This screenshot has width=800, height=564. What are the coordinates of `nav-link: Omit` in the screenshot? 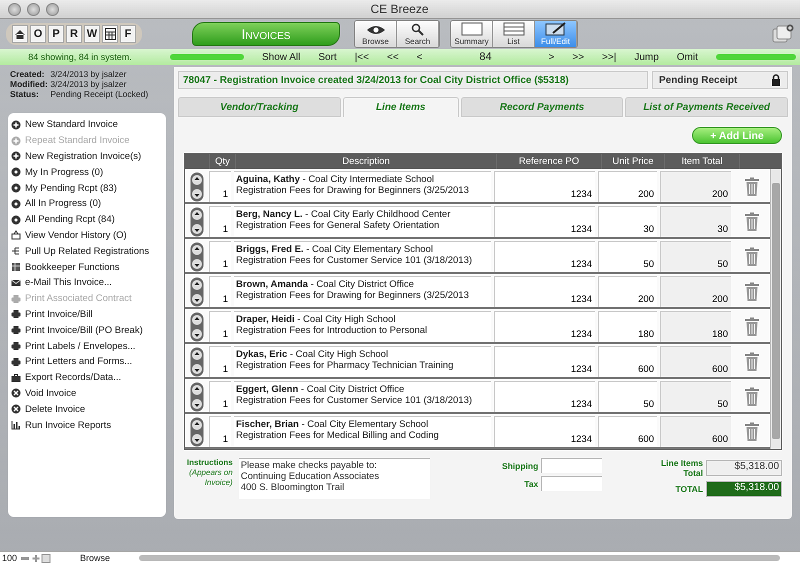 It's located at (687, 57).